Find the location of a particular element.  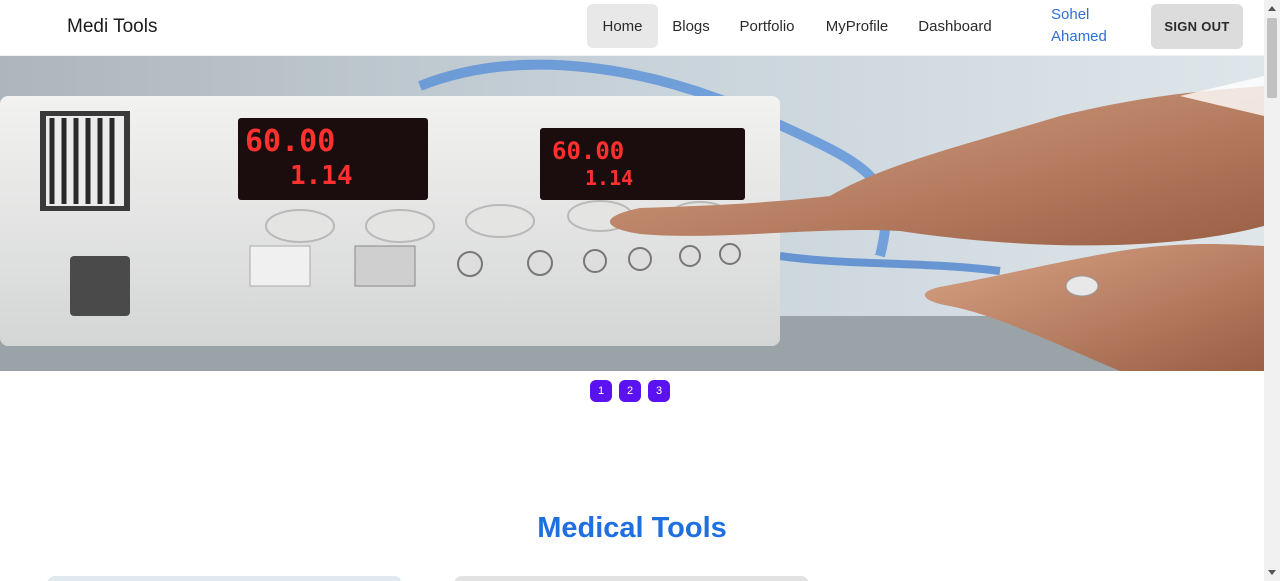

ring is located at coordinates (1082, 286).